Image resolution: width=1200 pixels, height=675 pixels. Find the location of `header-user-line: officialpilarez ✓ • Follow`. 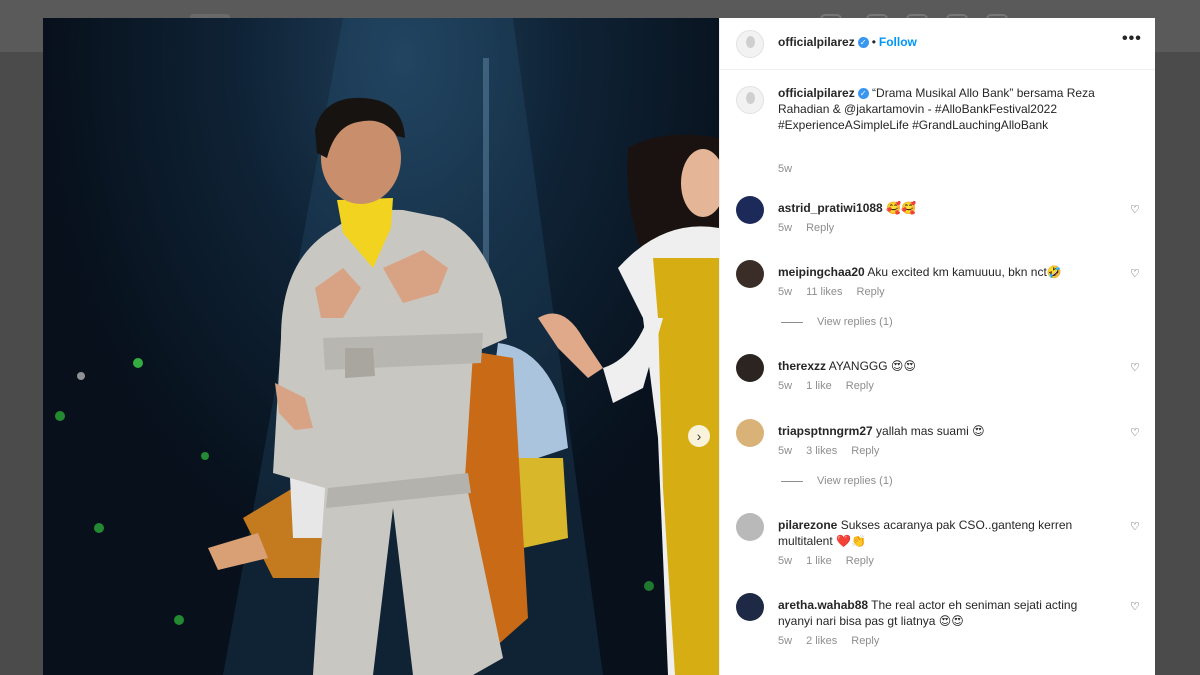

header-user-line: officialpilarez ✓ • Follow is located at coordinates (847, 42).